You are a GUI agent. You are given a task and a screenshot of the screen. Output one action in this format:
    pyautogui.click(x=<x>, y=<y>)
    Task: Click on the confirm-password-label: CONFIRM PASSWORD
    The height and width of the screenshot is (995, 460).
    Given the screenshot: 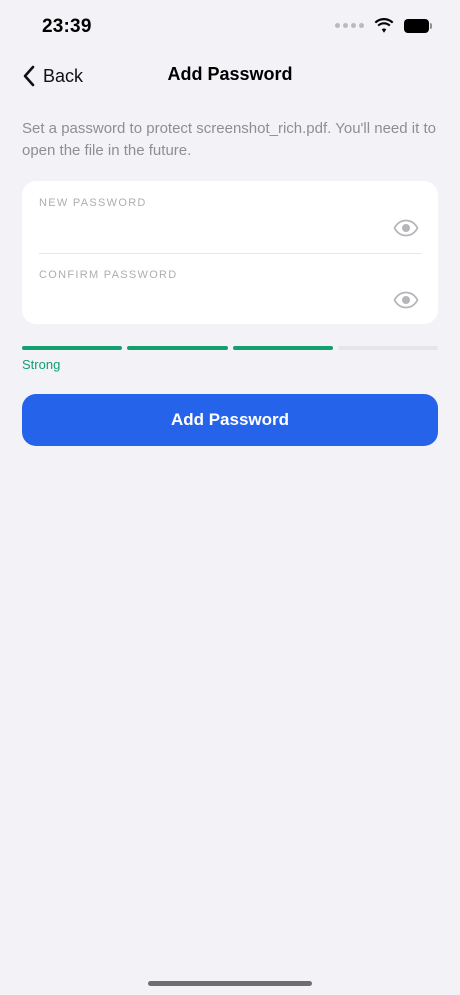 What is the action you would take?
    pyautogui.click(x=108, y=275)
    